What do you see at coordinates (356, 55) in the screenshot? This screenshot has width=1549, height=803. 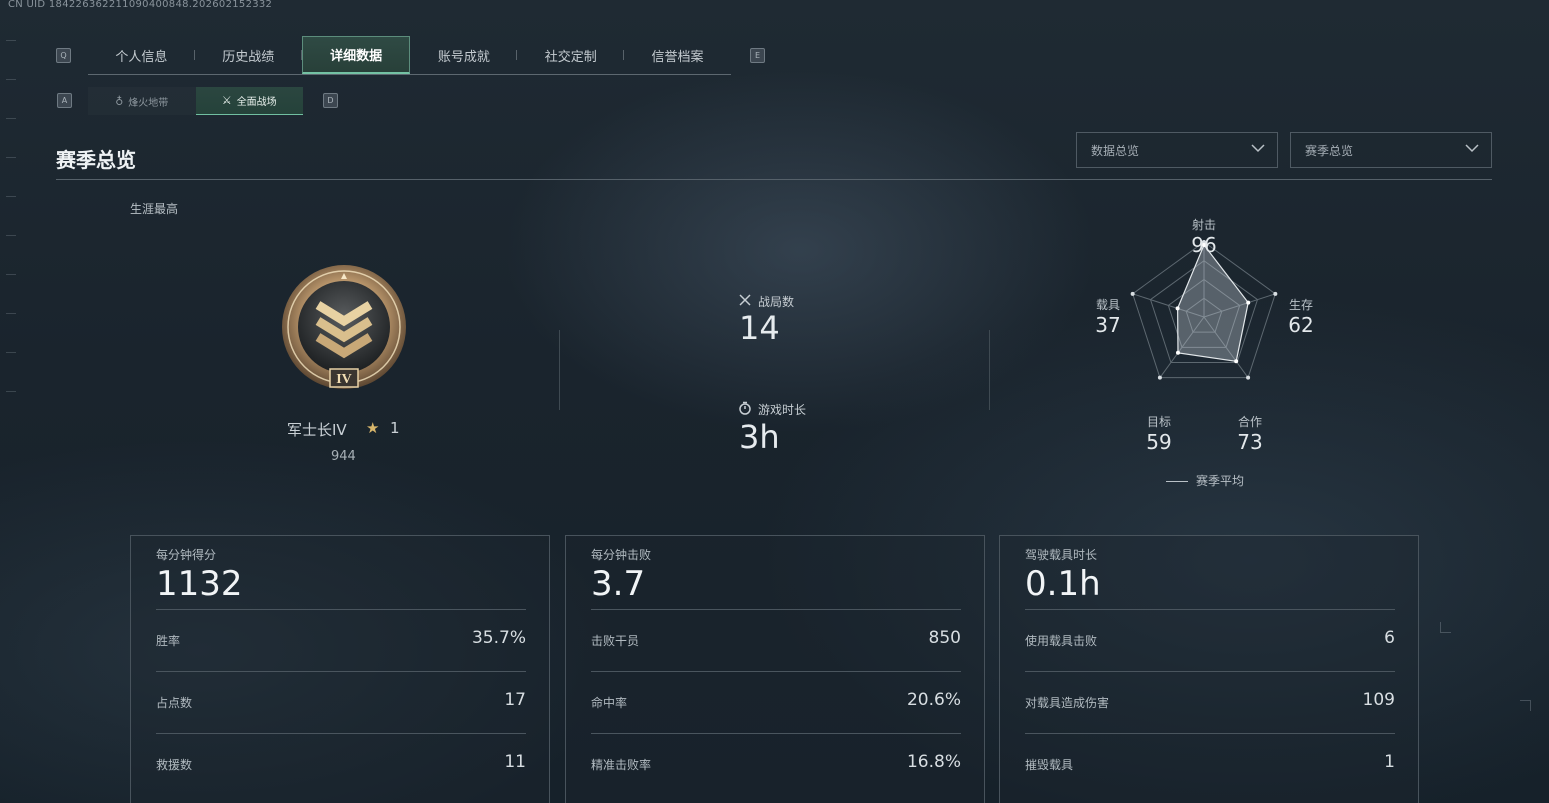 I see `tab-detailed-data: 详细数据` at bounding box center [356, 55].